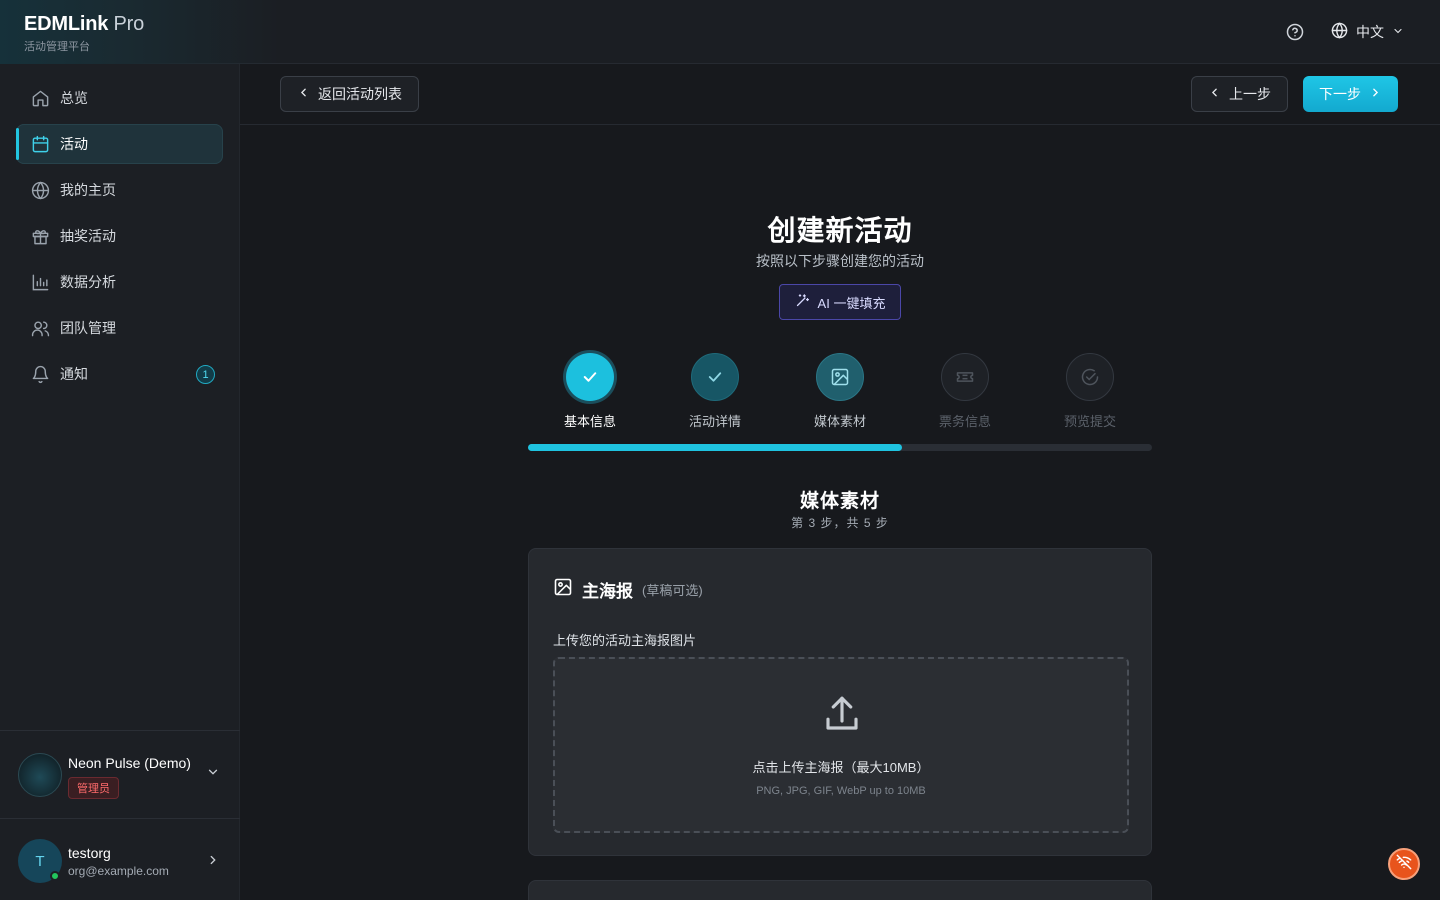 Image resolution: width=1440 pixels, height=900 pixels. I want to click on brand-subtitle: 活动管理平台, so click(57, 47).